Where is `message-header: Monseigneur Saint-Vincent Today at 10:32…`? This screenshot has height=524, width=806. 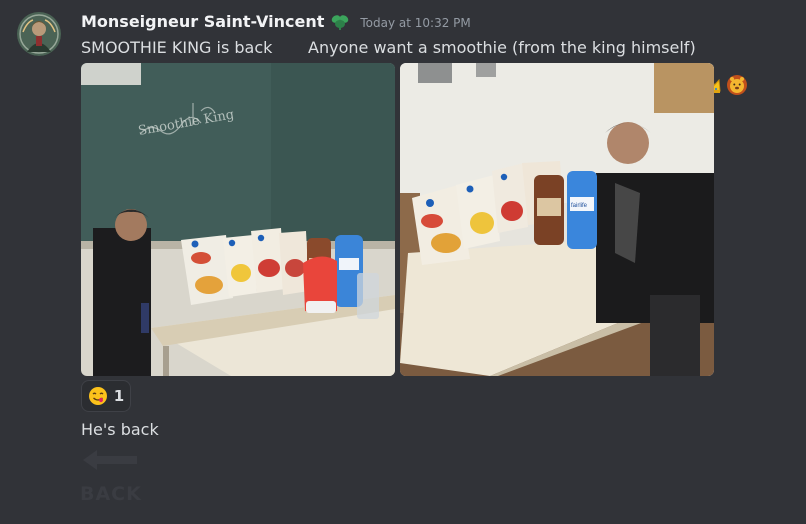
message-header: Monseigneur Saint-Vincent Today at 10:32… is located at coordinates (276, 21).